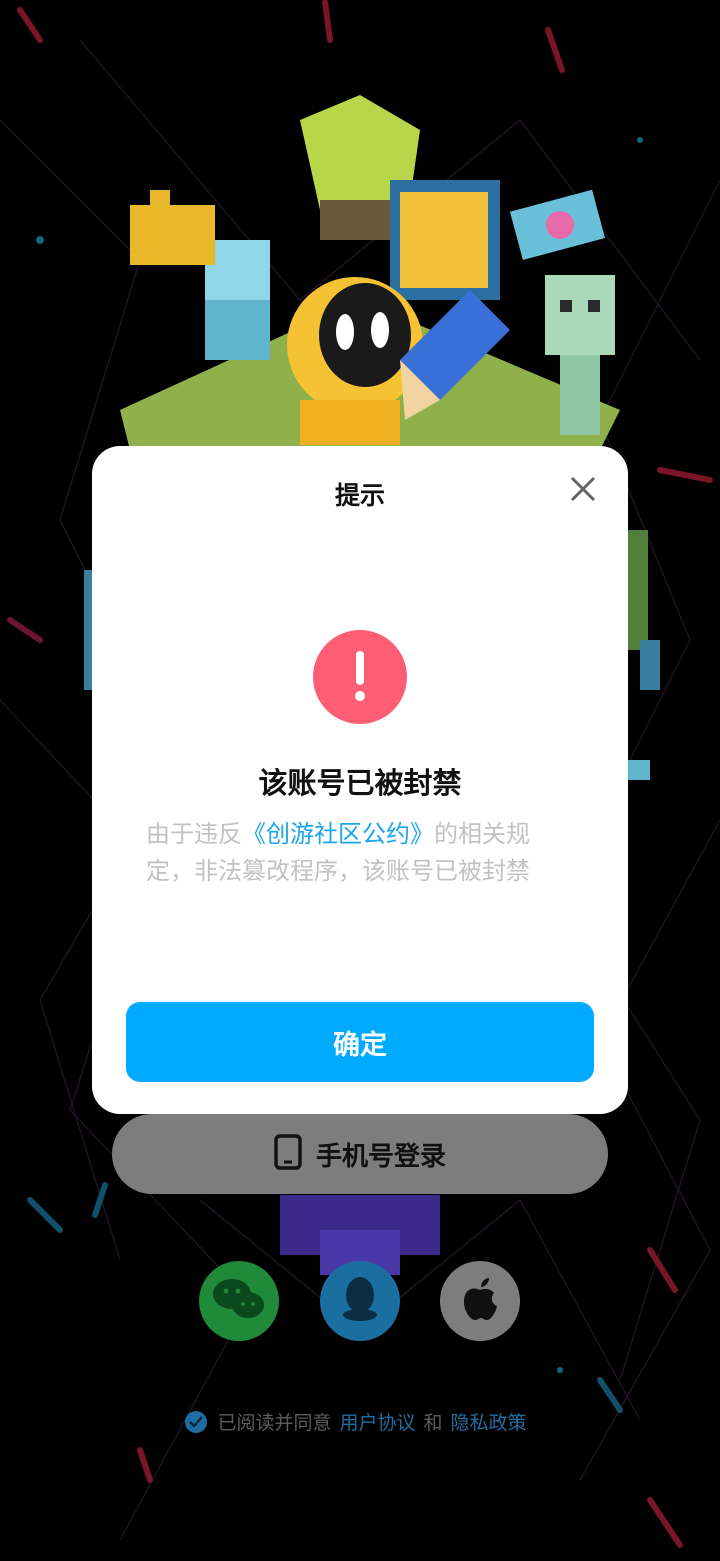 This screenshot has height=1561, width=720. What do you see at coordinates (361, 853) in the screenshot?
I see `dialog-message: 由于违反《创游社区公约》的相关规定，非法篡改程序，该账号已被封禁` at bounding box center [361, 853].